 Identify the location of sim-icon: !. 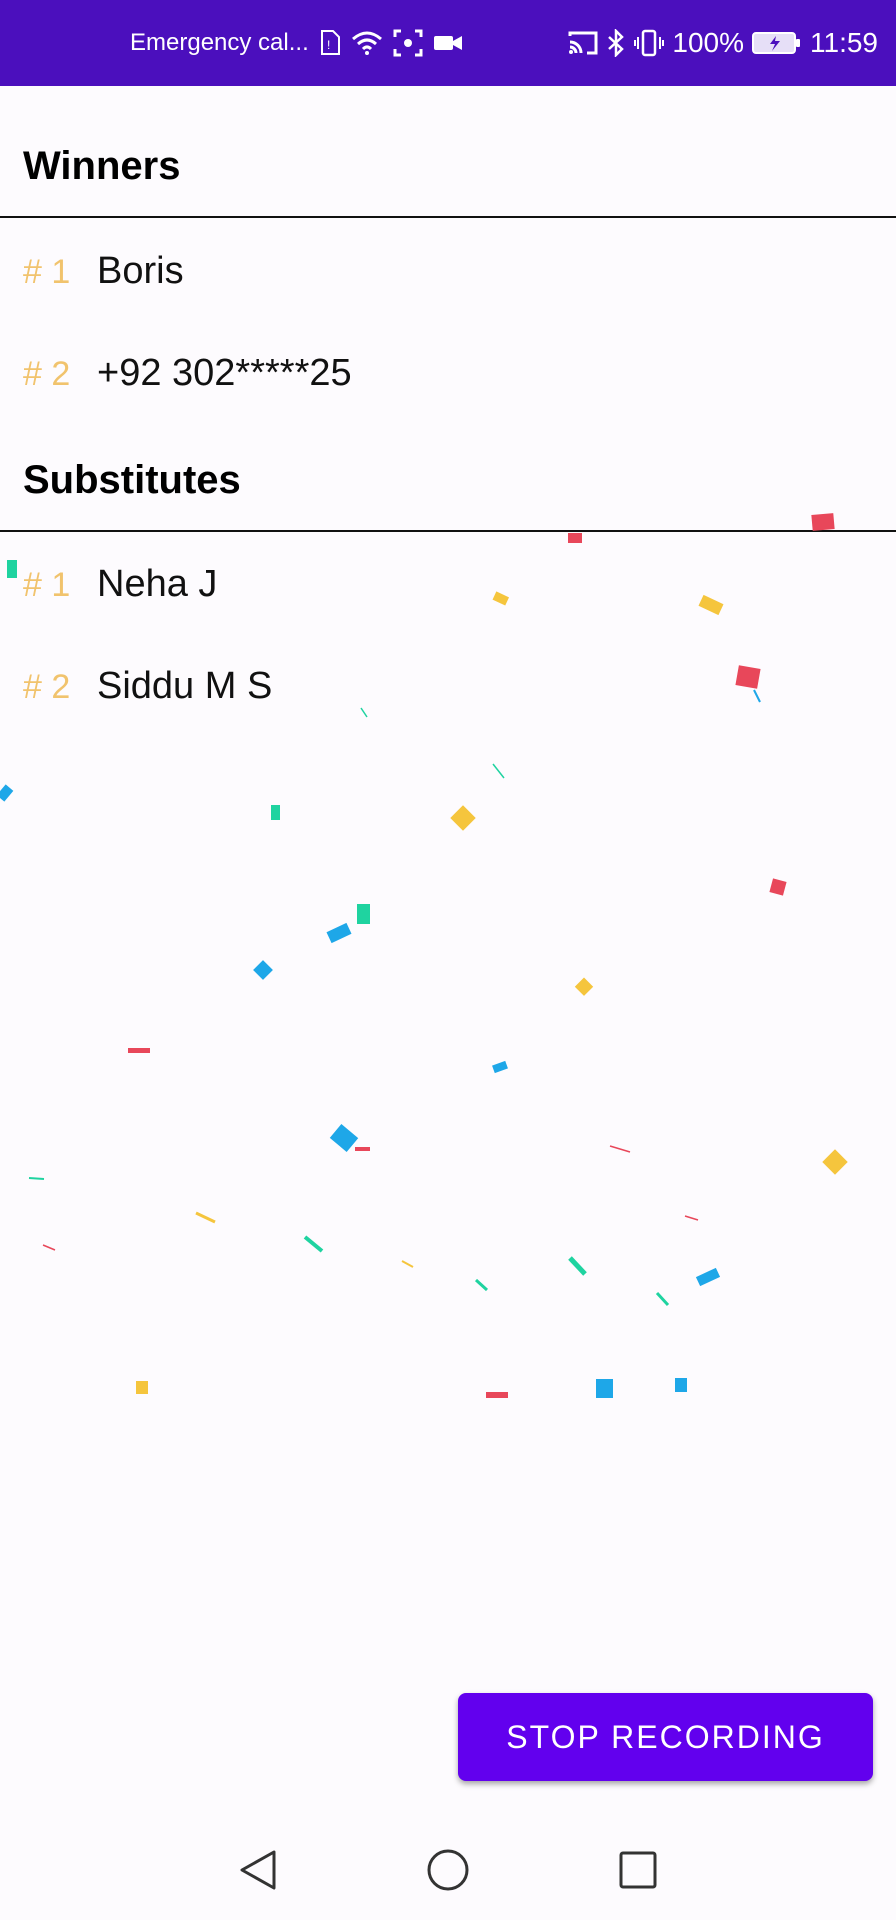
(330, 43).